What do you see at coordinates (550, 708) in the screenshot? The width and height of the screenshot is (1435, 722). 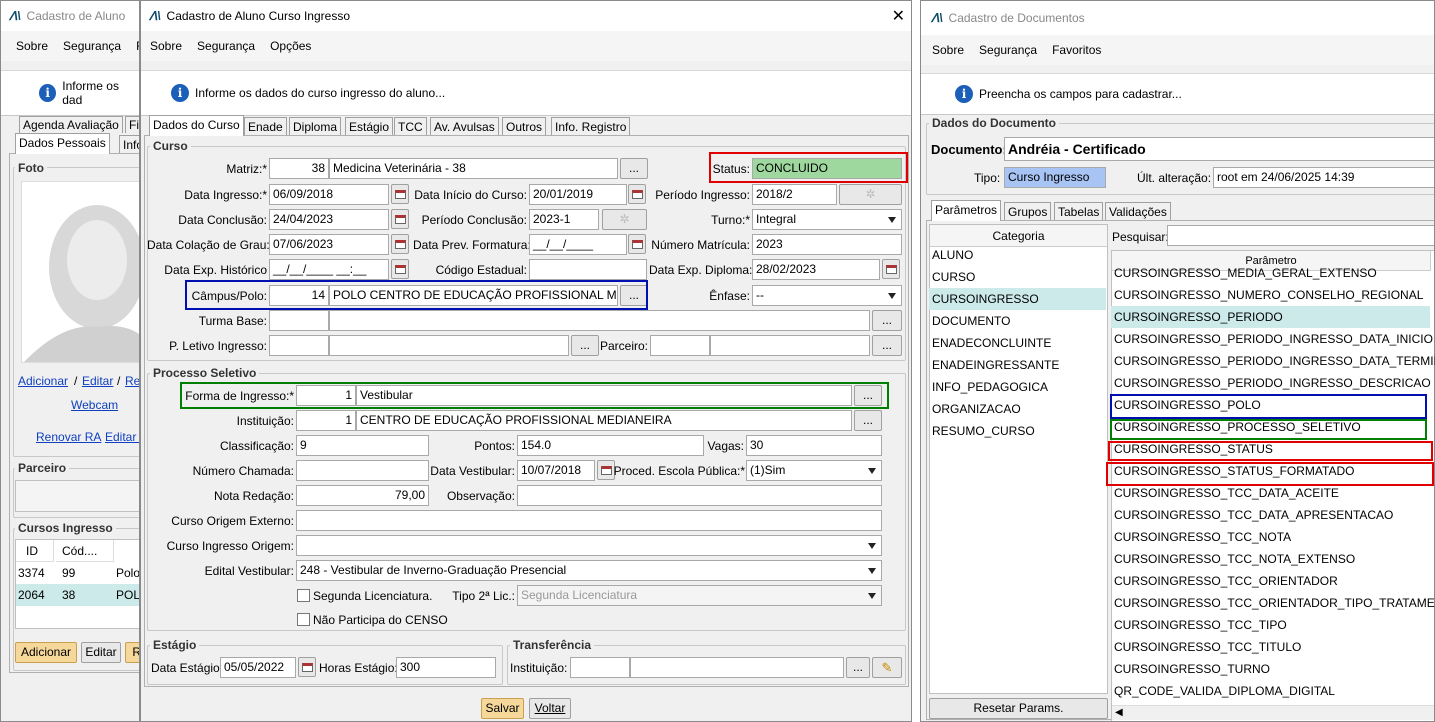 I see `voltar-button: Voltar` at bounding box center [550, 708].